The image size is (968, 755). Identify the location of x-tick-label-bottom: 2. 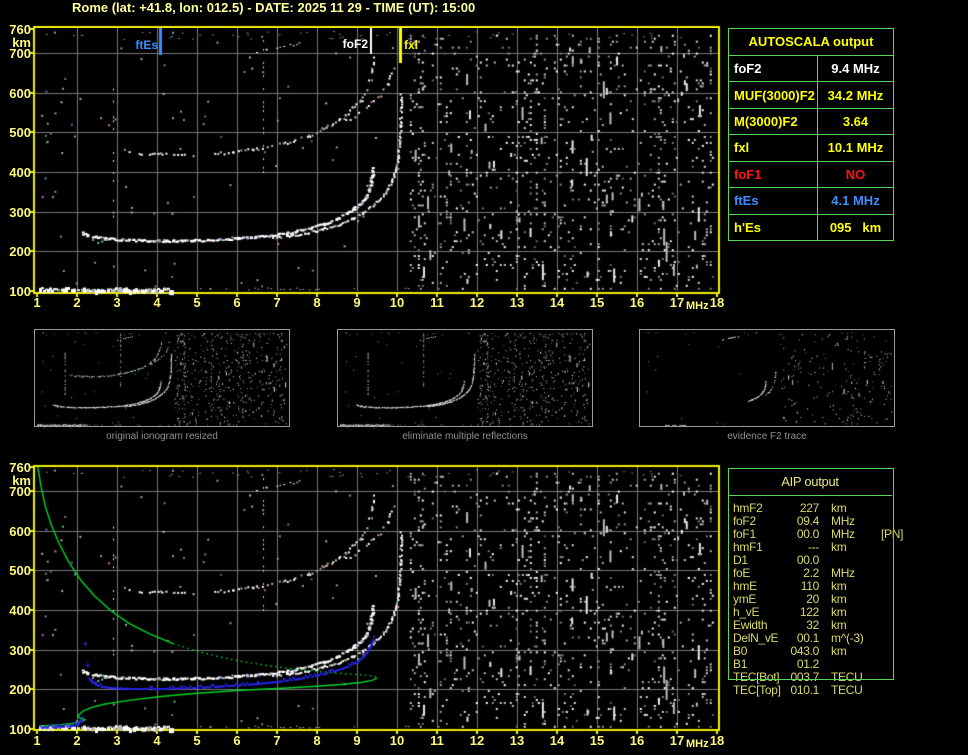
(77, 740).